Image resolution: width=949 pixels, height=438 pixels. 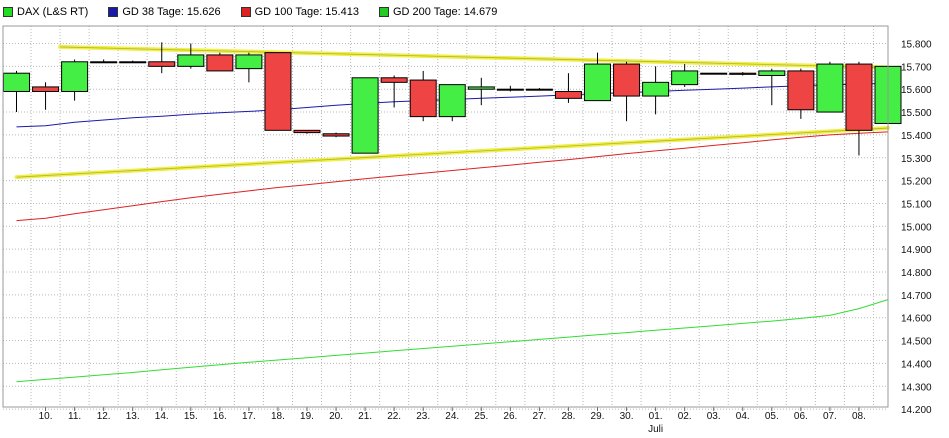 I want to click on x-tick-label: 16., so click(x=220, y=416).